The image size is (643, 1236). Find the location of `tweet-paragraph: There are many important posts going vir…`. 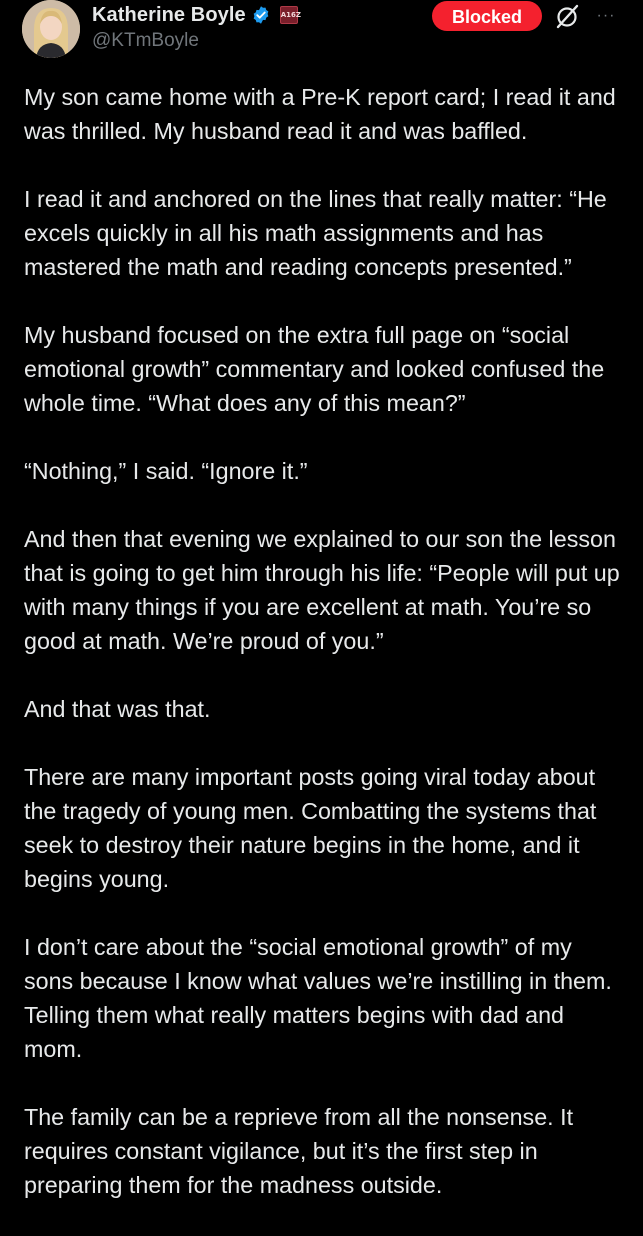

tweet-paragraph: There are many important posts going vir… is located at coordinates (310, 828).